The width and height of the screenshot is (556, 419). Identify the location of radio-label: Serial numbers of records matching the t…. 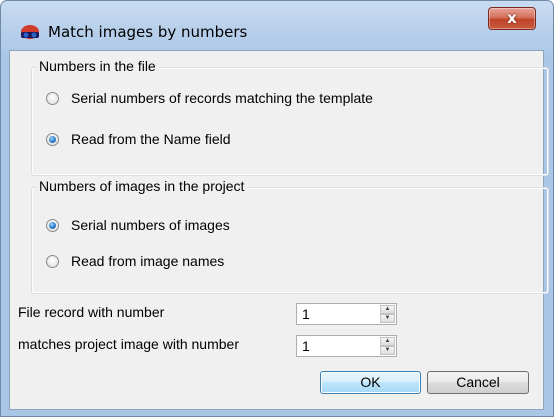
(222, 98).